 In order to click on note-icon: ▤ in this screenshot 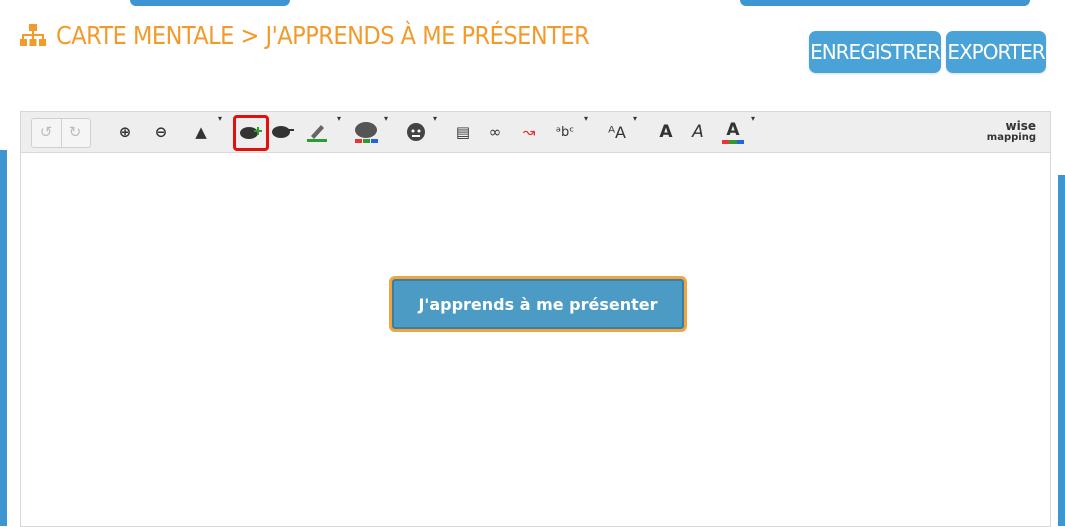, I will do `click(463, 132)`.